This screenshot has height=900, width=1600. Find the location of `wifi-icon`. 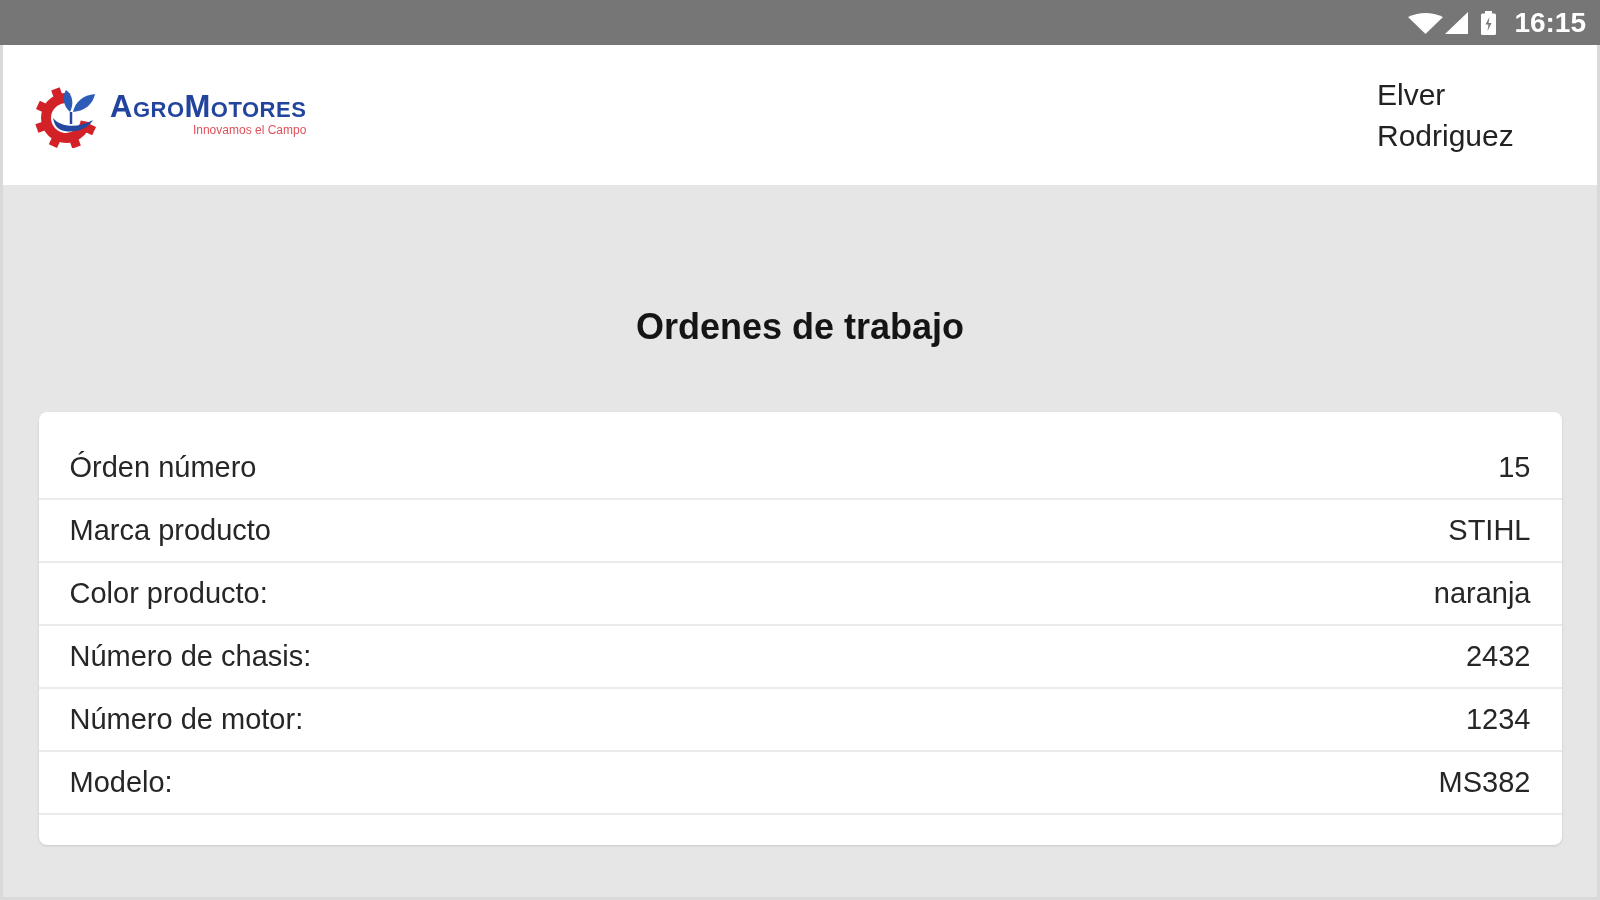

wifi-icon is located at coordinates (1426, 23).